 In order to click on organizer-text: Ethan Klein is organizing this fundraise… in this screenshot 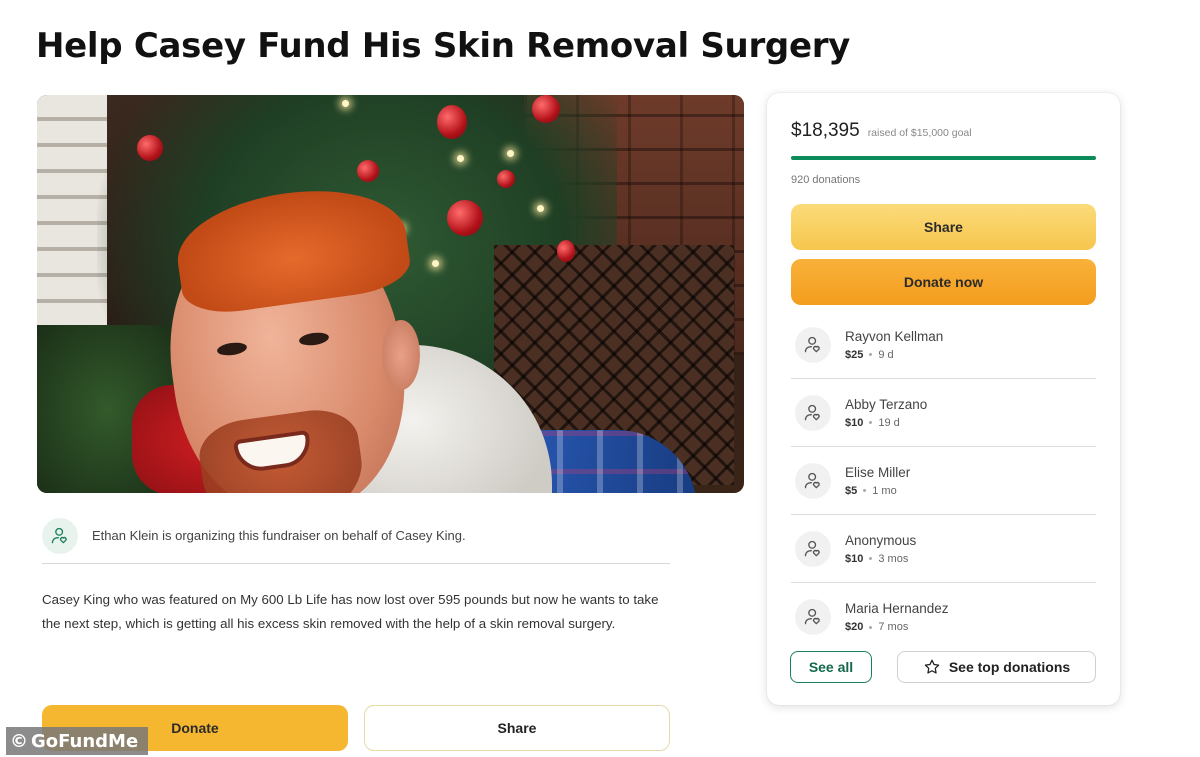, I will do `click(279, 535)`.